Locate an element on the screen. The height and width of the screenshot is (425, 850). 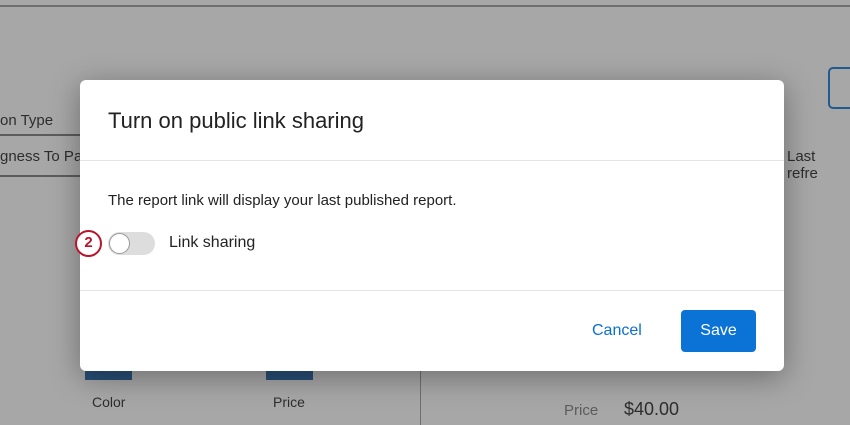
toggle-label: Link sharing is located at coordinates (212, 242).